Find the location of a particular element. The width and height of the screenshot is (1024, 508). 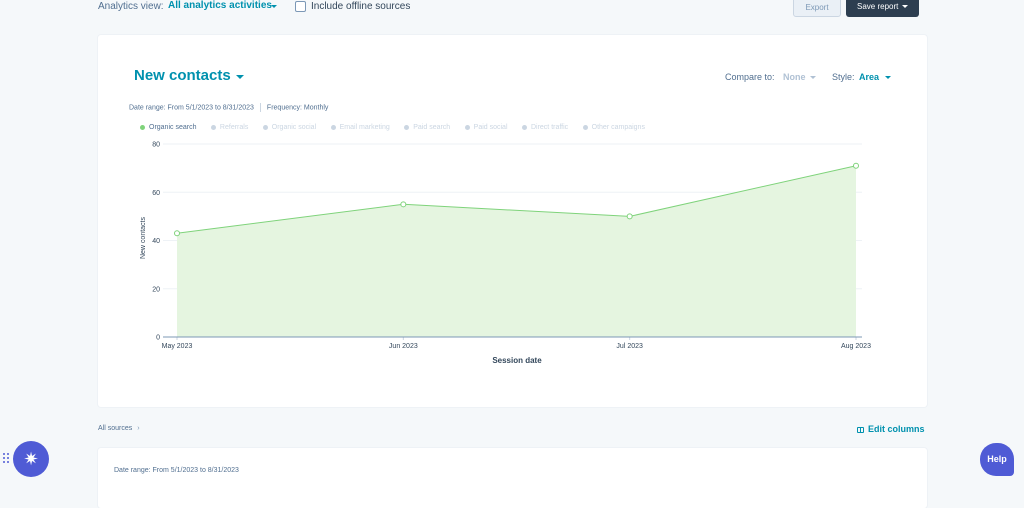

chevron-right-icon: › is located at coordinates (138, 428).